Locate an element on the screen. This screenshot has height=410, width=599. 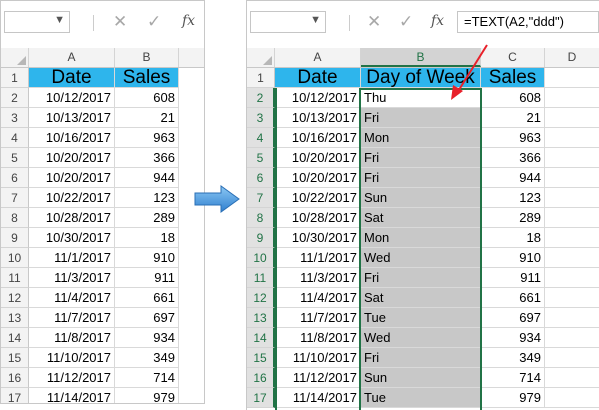
chevron-down-icon: ▼ is located at coordinates (59, 20).